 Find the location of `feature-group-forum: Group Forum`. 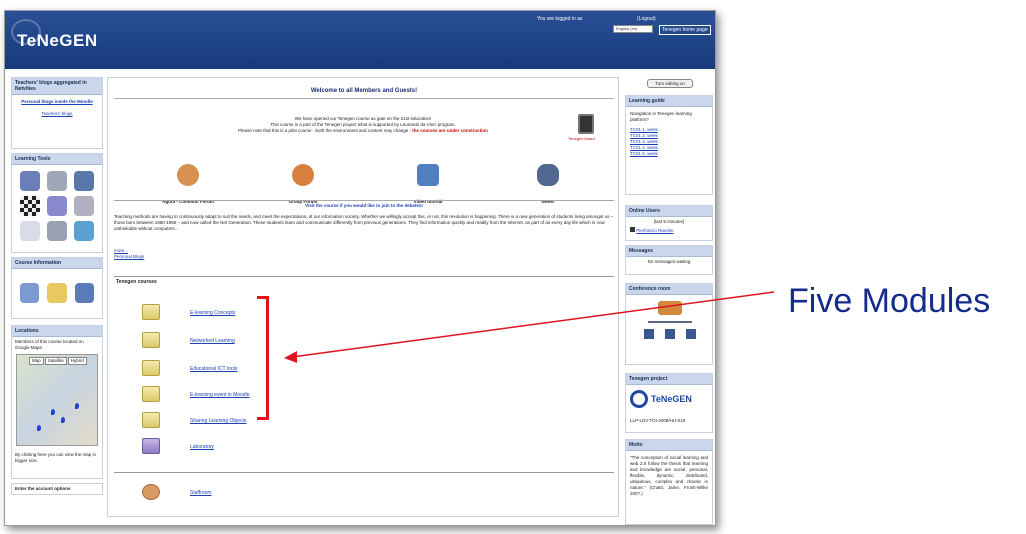

feature-group-forum: Group Forum is located at coordinates (303, 186).